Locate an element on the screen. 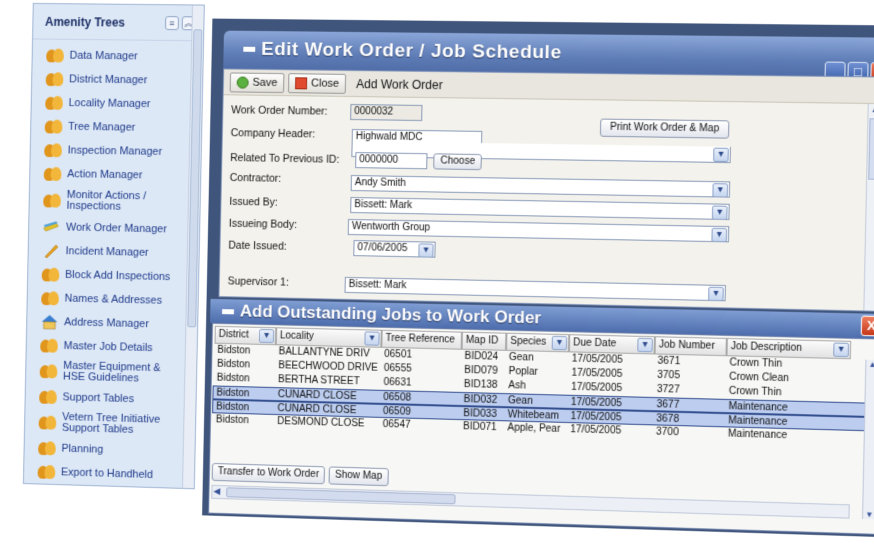 This screenshot has width=874, height=558. cell-locality: DESMOND CLOSE is located at coordinates (321, 423).